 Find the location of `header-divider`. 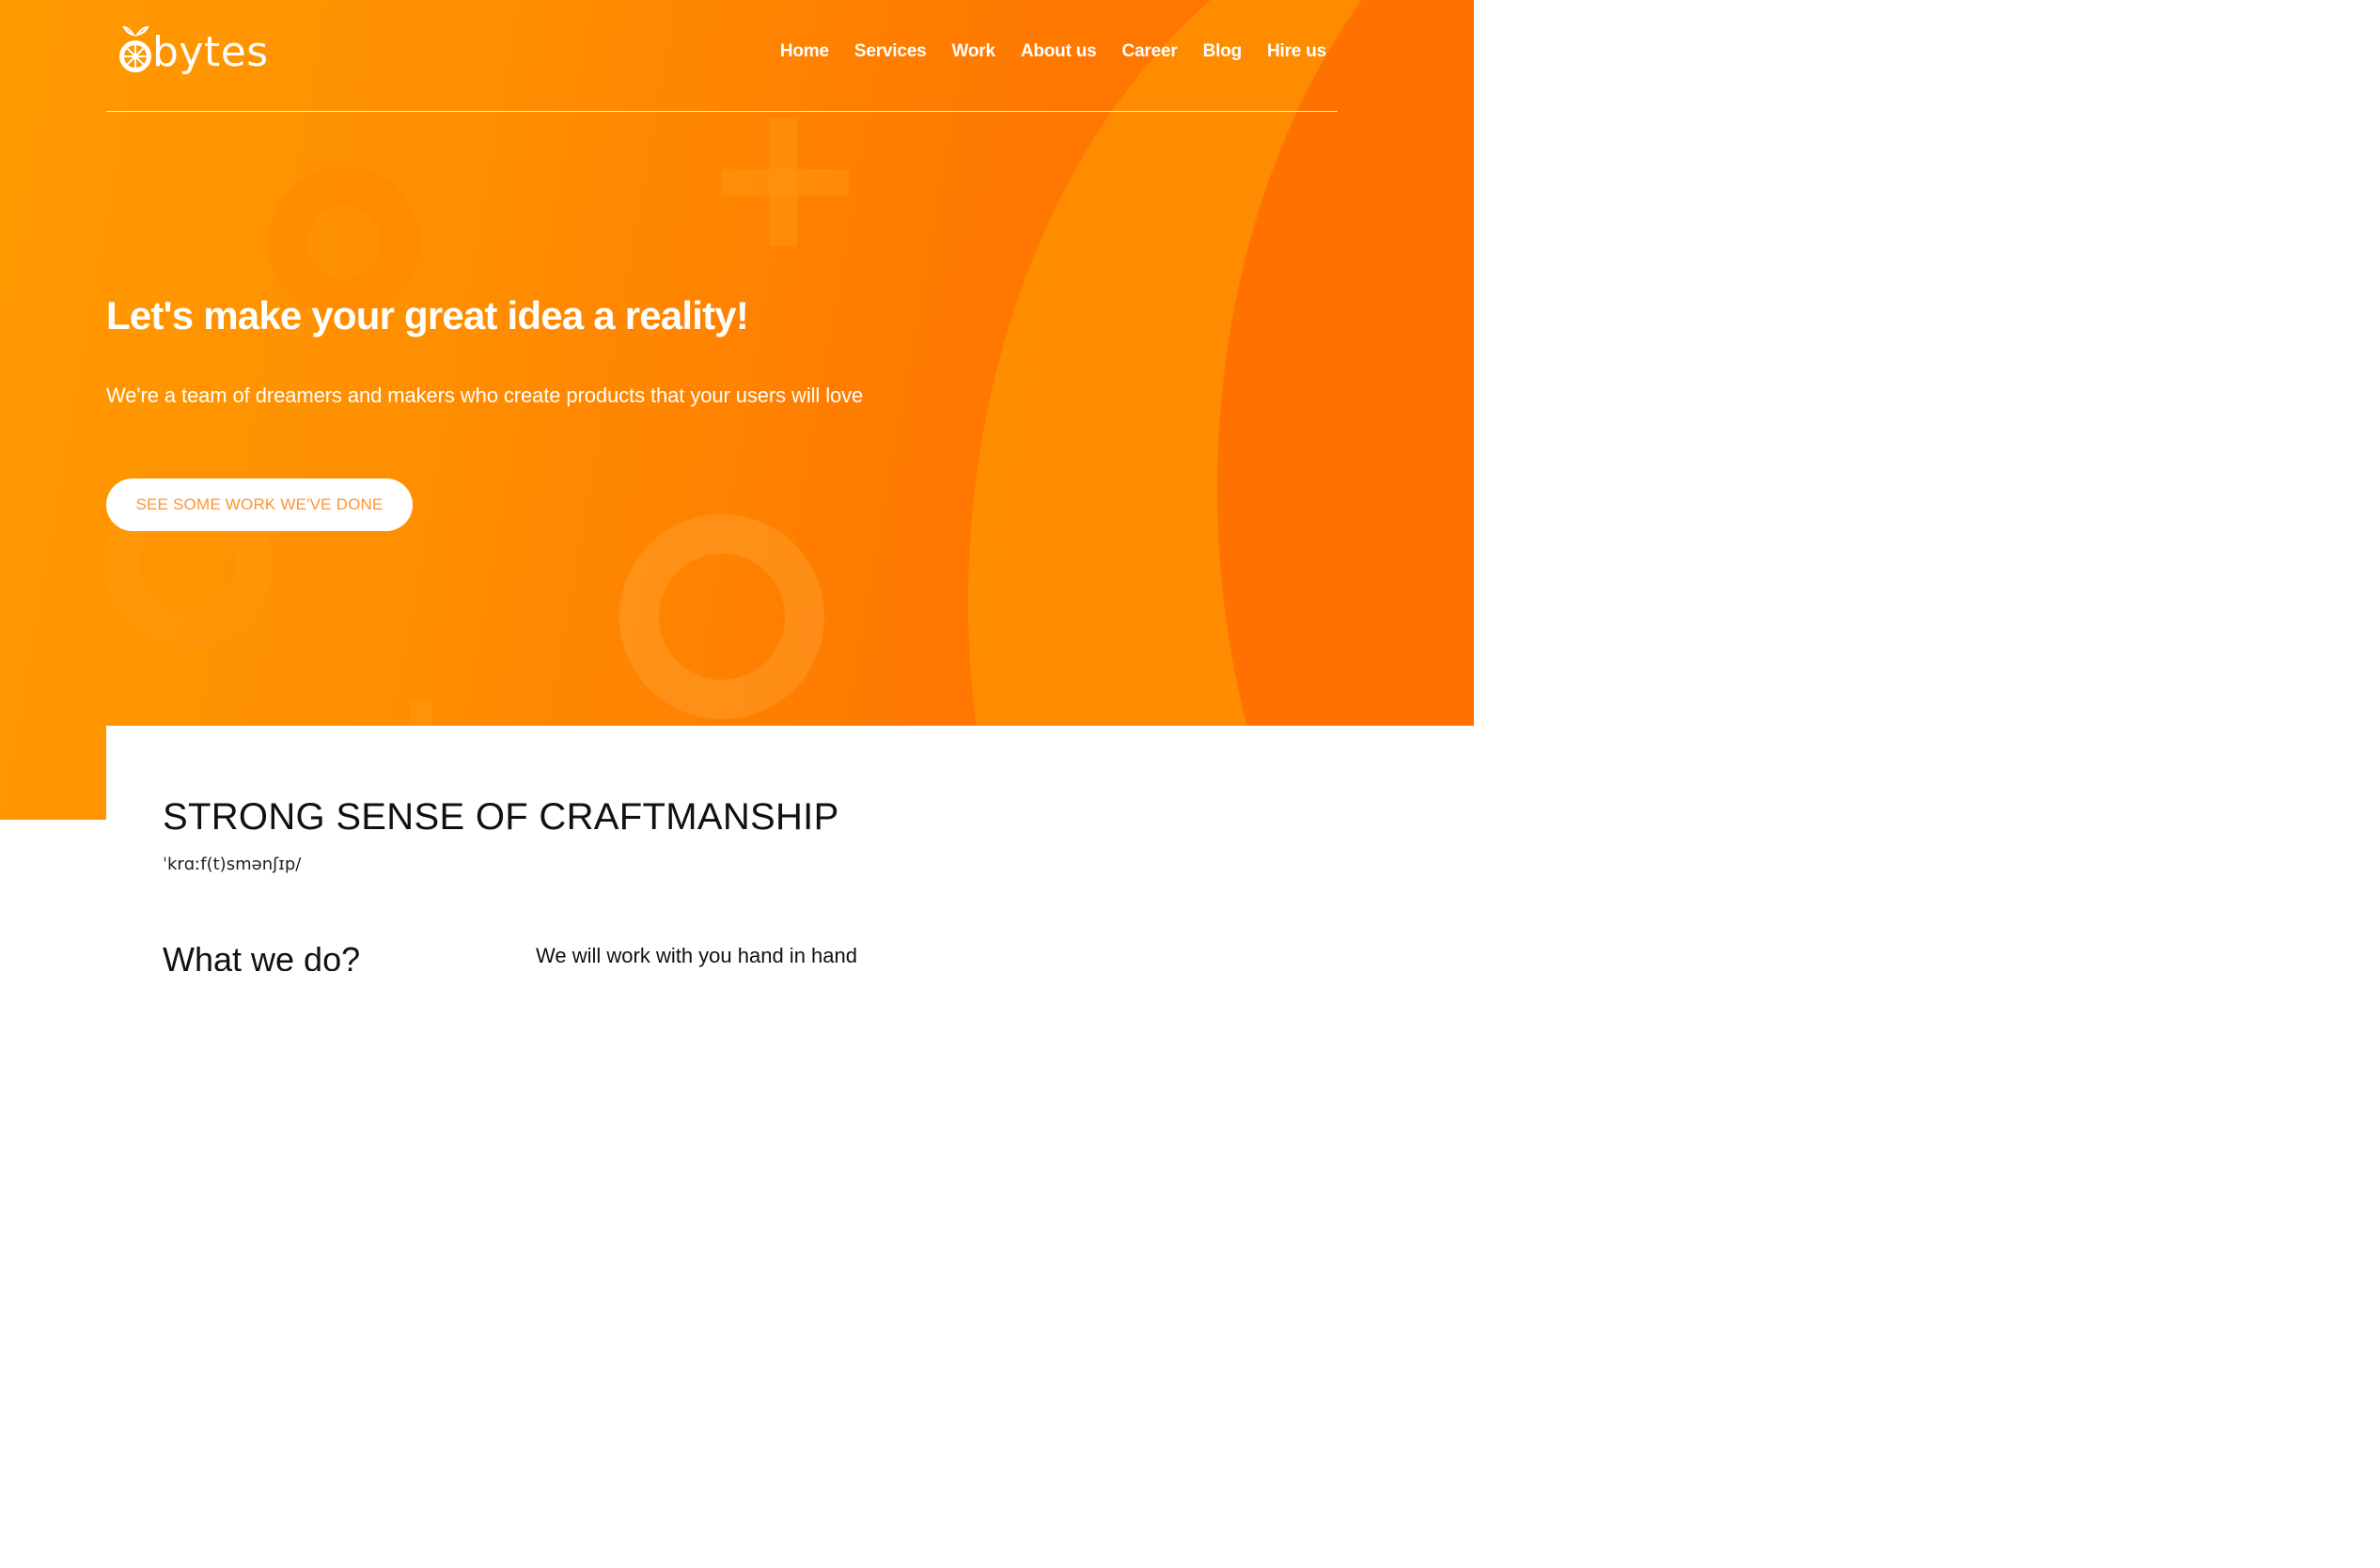

header-divider is located at coordinates (722, 111).